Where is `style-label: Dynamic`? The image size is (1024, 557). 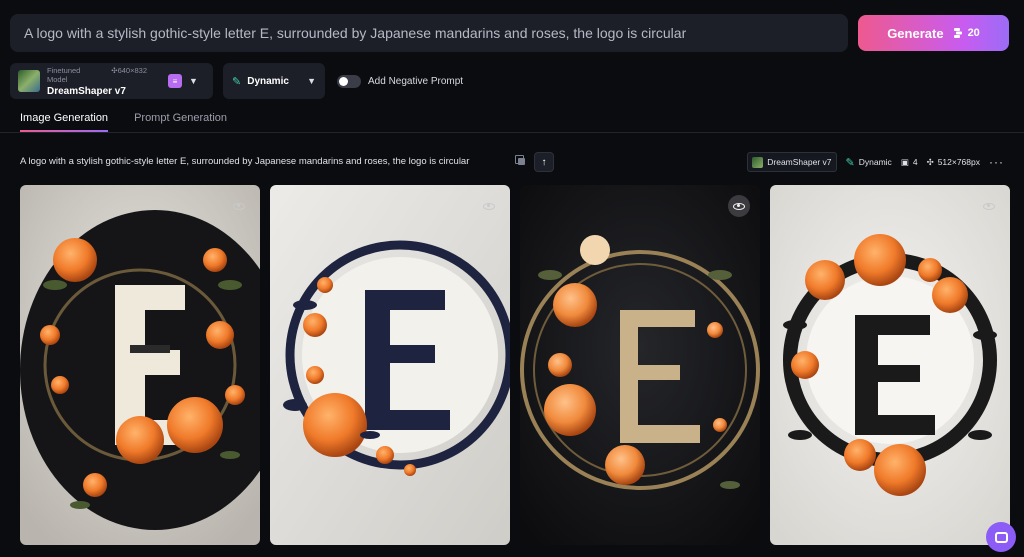
style-label: Dynamic is located at coordinates (268, 81).